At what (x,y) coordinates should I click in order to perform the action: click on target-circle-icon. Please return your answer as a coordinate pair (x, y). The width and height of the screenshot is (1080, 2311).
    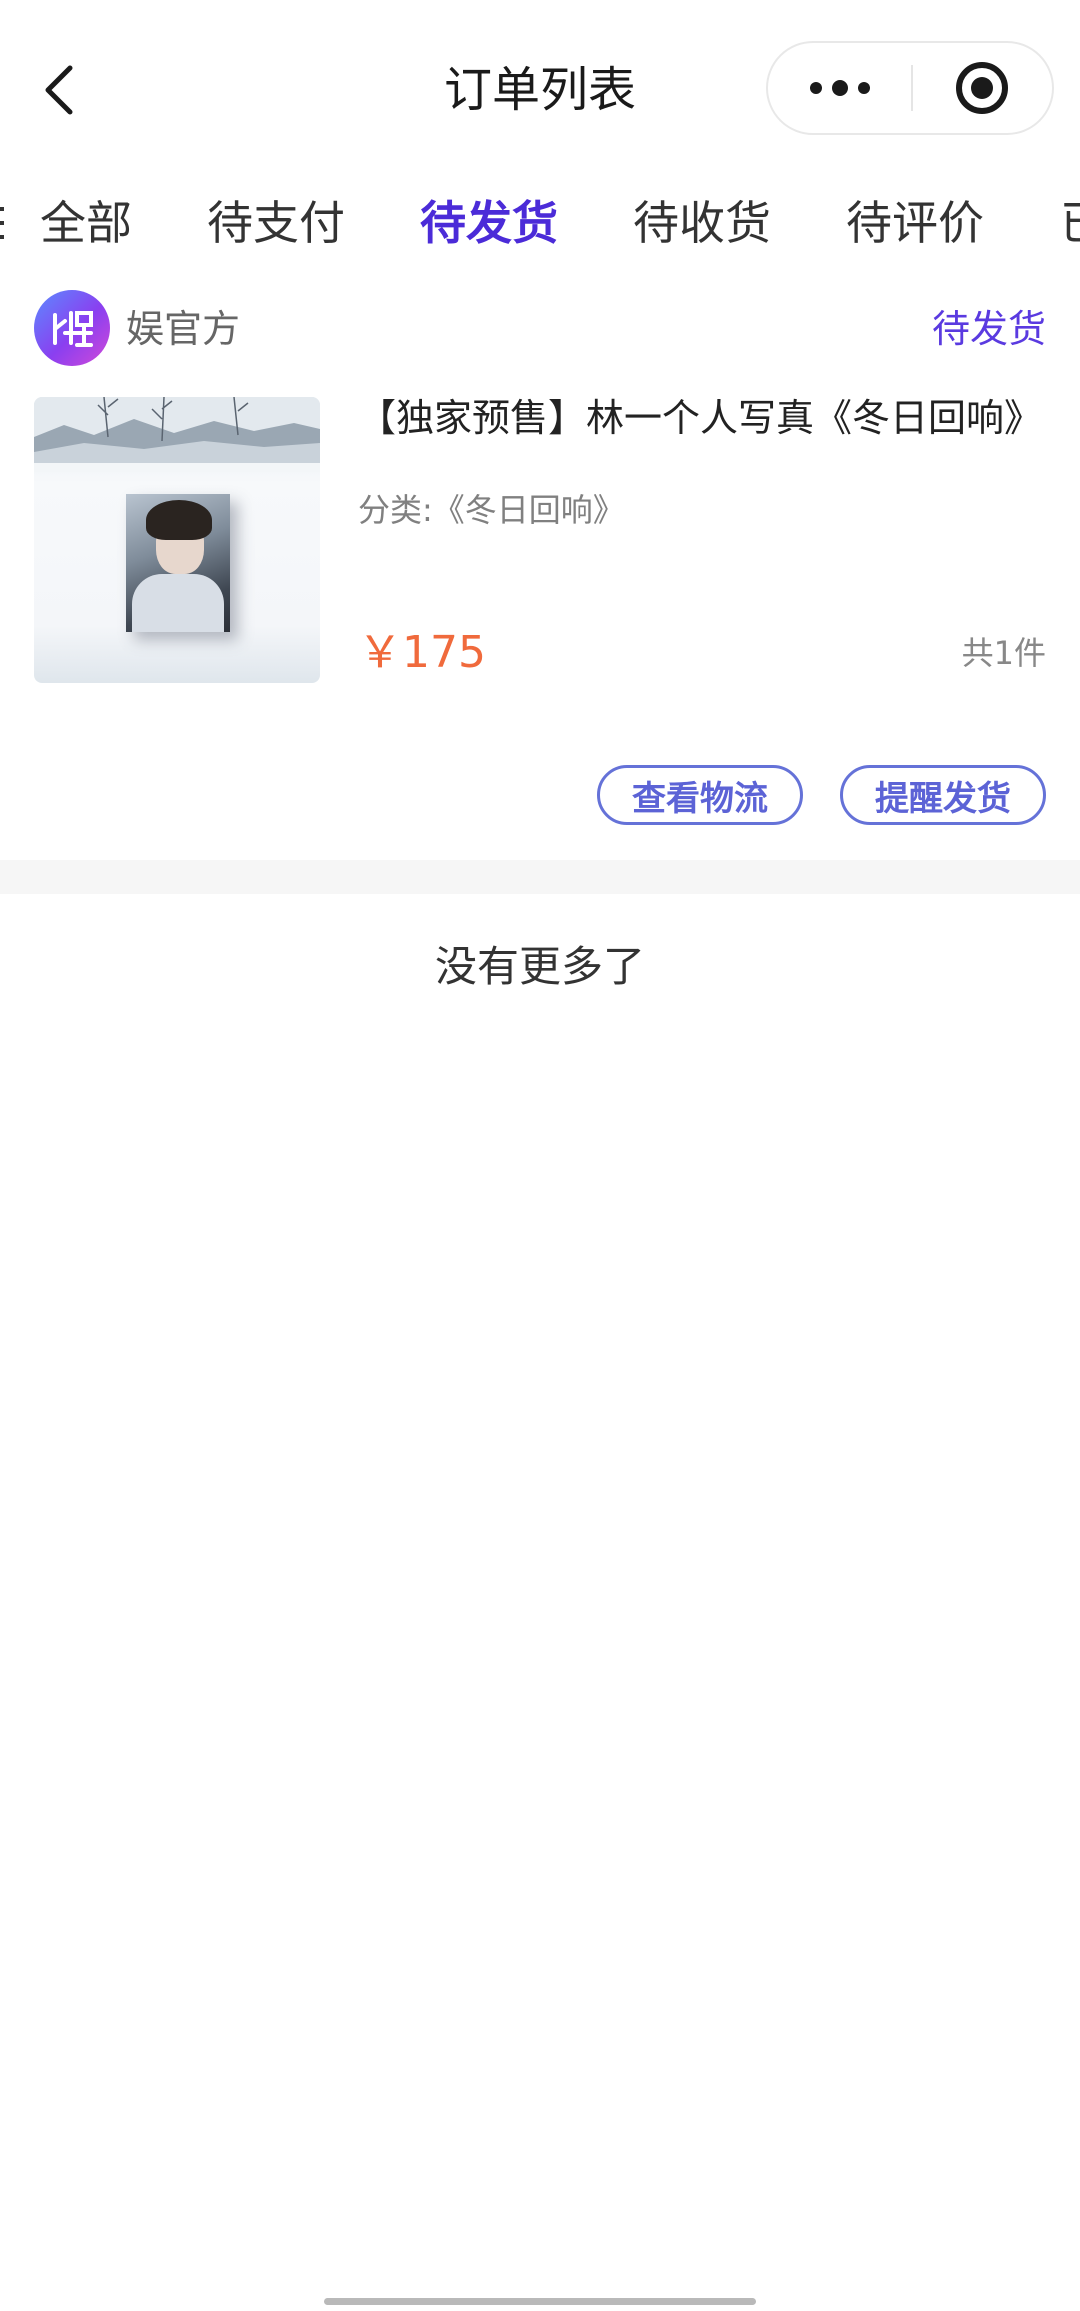
    Looking at the image, I should click on (982, 88).